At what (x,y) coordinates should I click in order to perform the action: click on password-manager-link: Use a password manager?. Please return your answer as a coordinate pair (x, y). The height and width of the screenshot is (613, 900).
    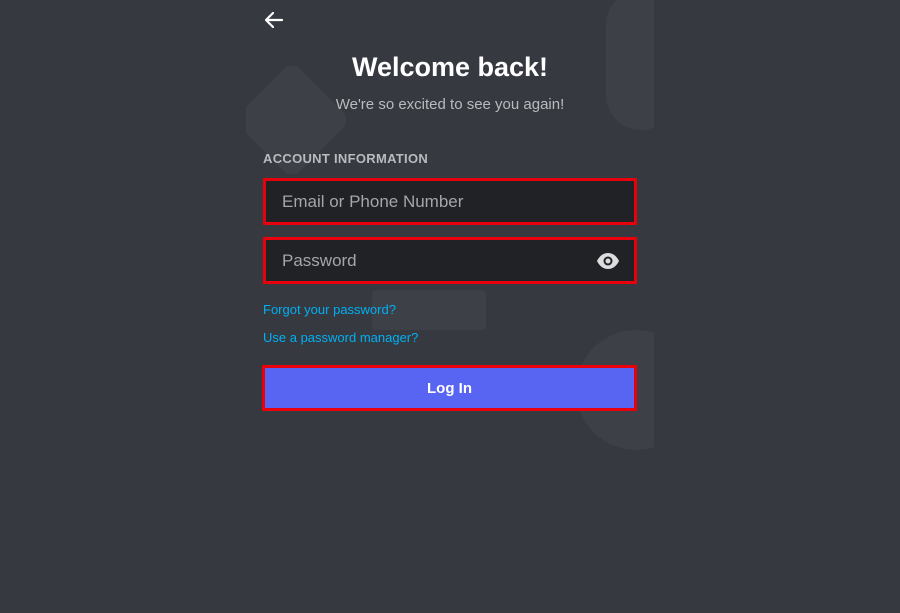
    Looking at the image, I should click on (340, 337).